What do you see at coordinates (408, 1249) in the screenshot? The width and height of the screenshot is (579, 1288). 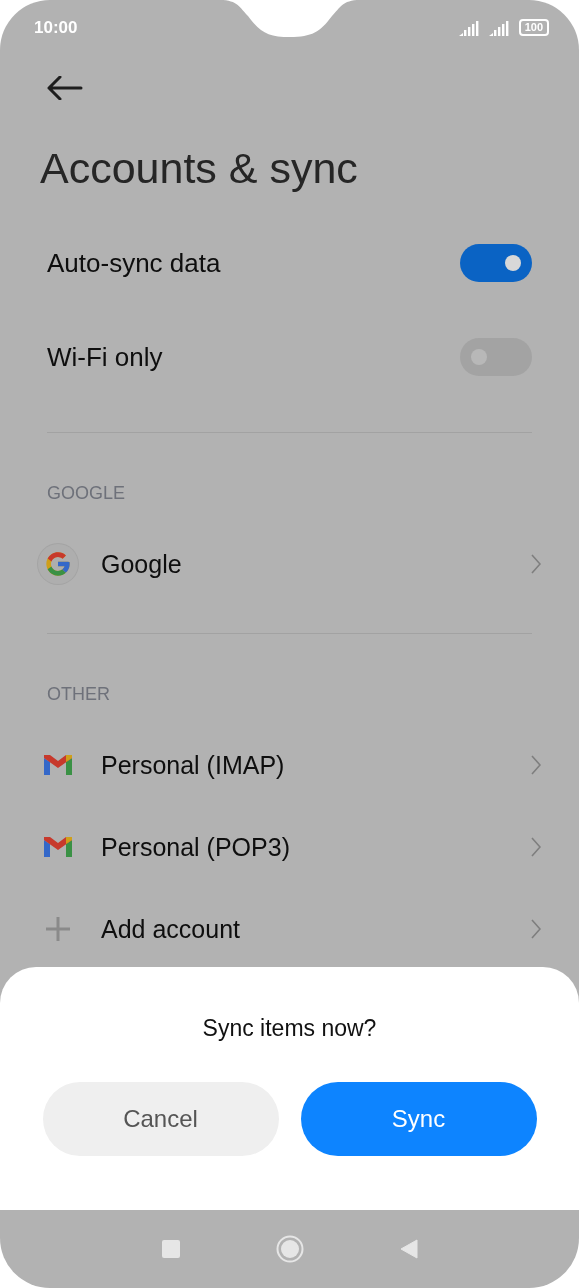 I see `back-icon` at bounding box center [408, 1249].